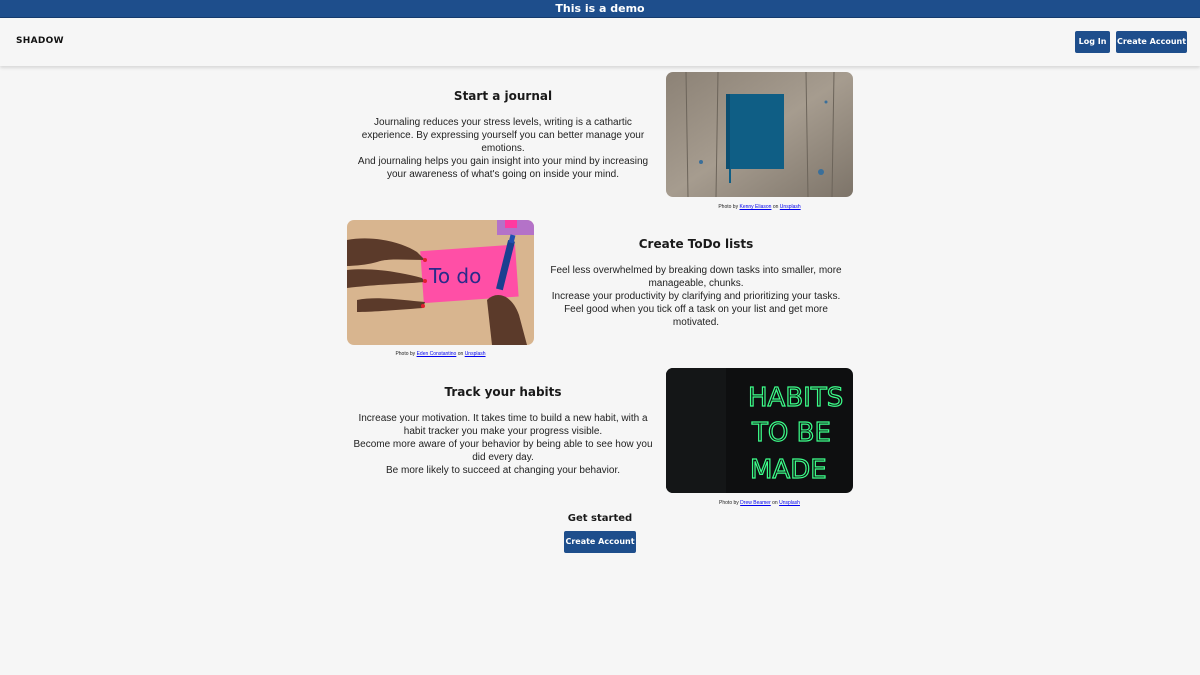 Image resolution: width=1200 pixels, height=675 pixels. What do you see at coordinates (600, 542) in the screenshot?
I see `cta-create-account-button: Create Account` at bounding box center [600, 542].